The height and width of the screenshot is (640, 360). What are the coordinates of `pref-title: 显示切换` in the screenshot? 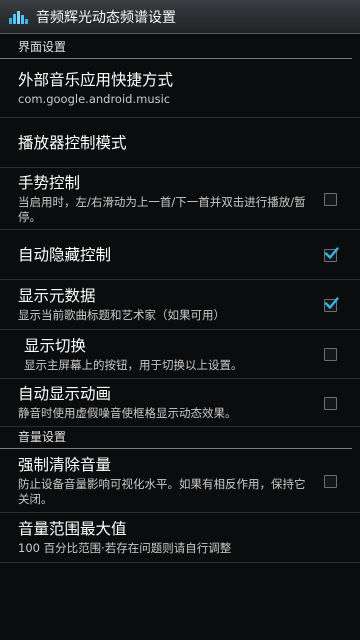 It's located at (55, 345).